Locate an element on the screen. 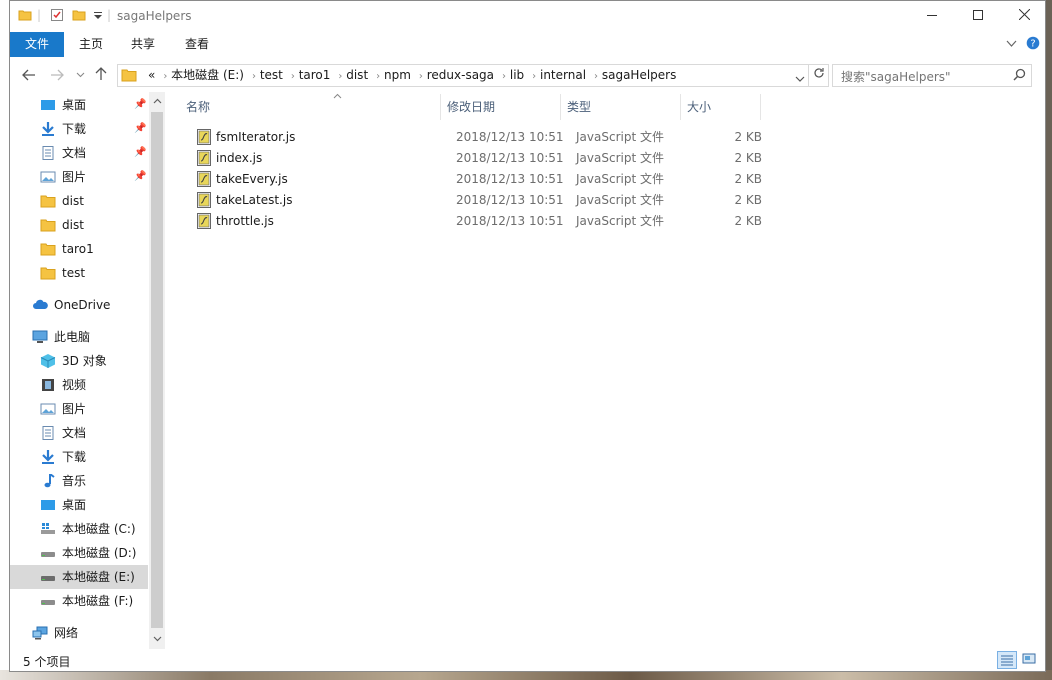  scroll-down-arrow-icon is located at coordinates (157, 640).